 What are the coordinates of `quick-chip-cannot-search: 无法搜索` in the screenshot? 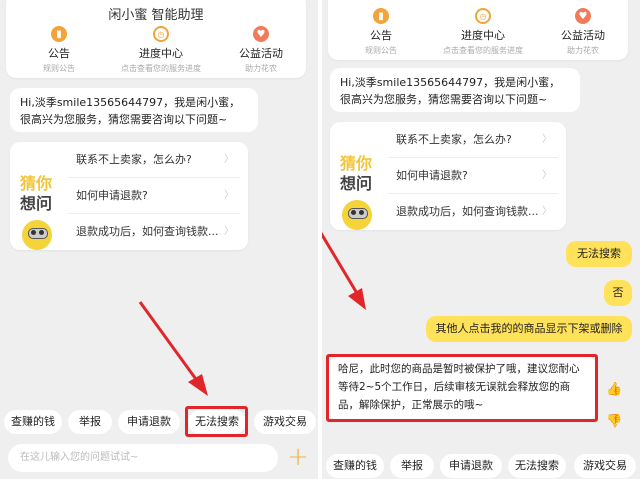 It's located at (537, 466).